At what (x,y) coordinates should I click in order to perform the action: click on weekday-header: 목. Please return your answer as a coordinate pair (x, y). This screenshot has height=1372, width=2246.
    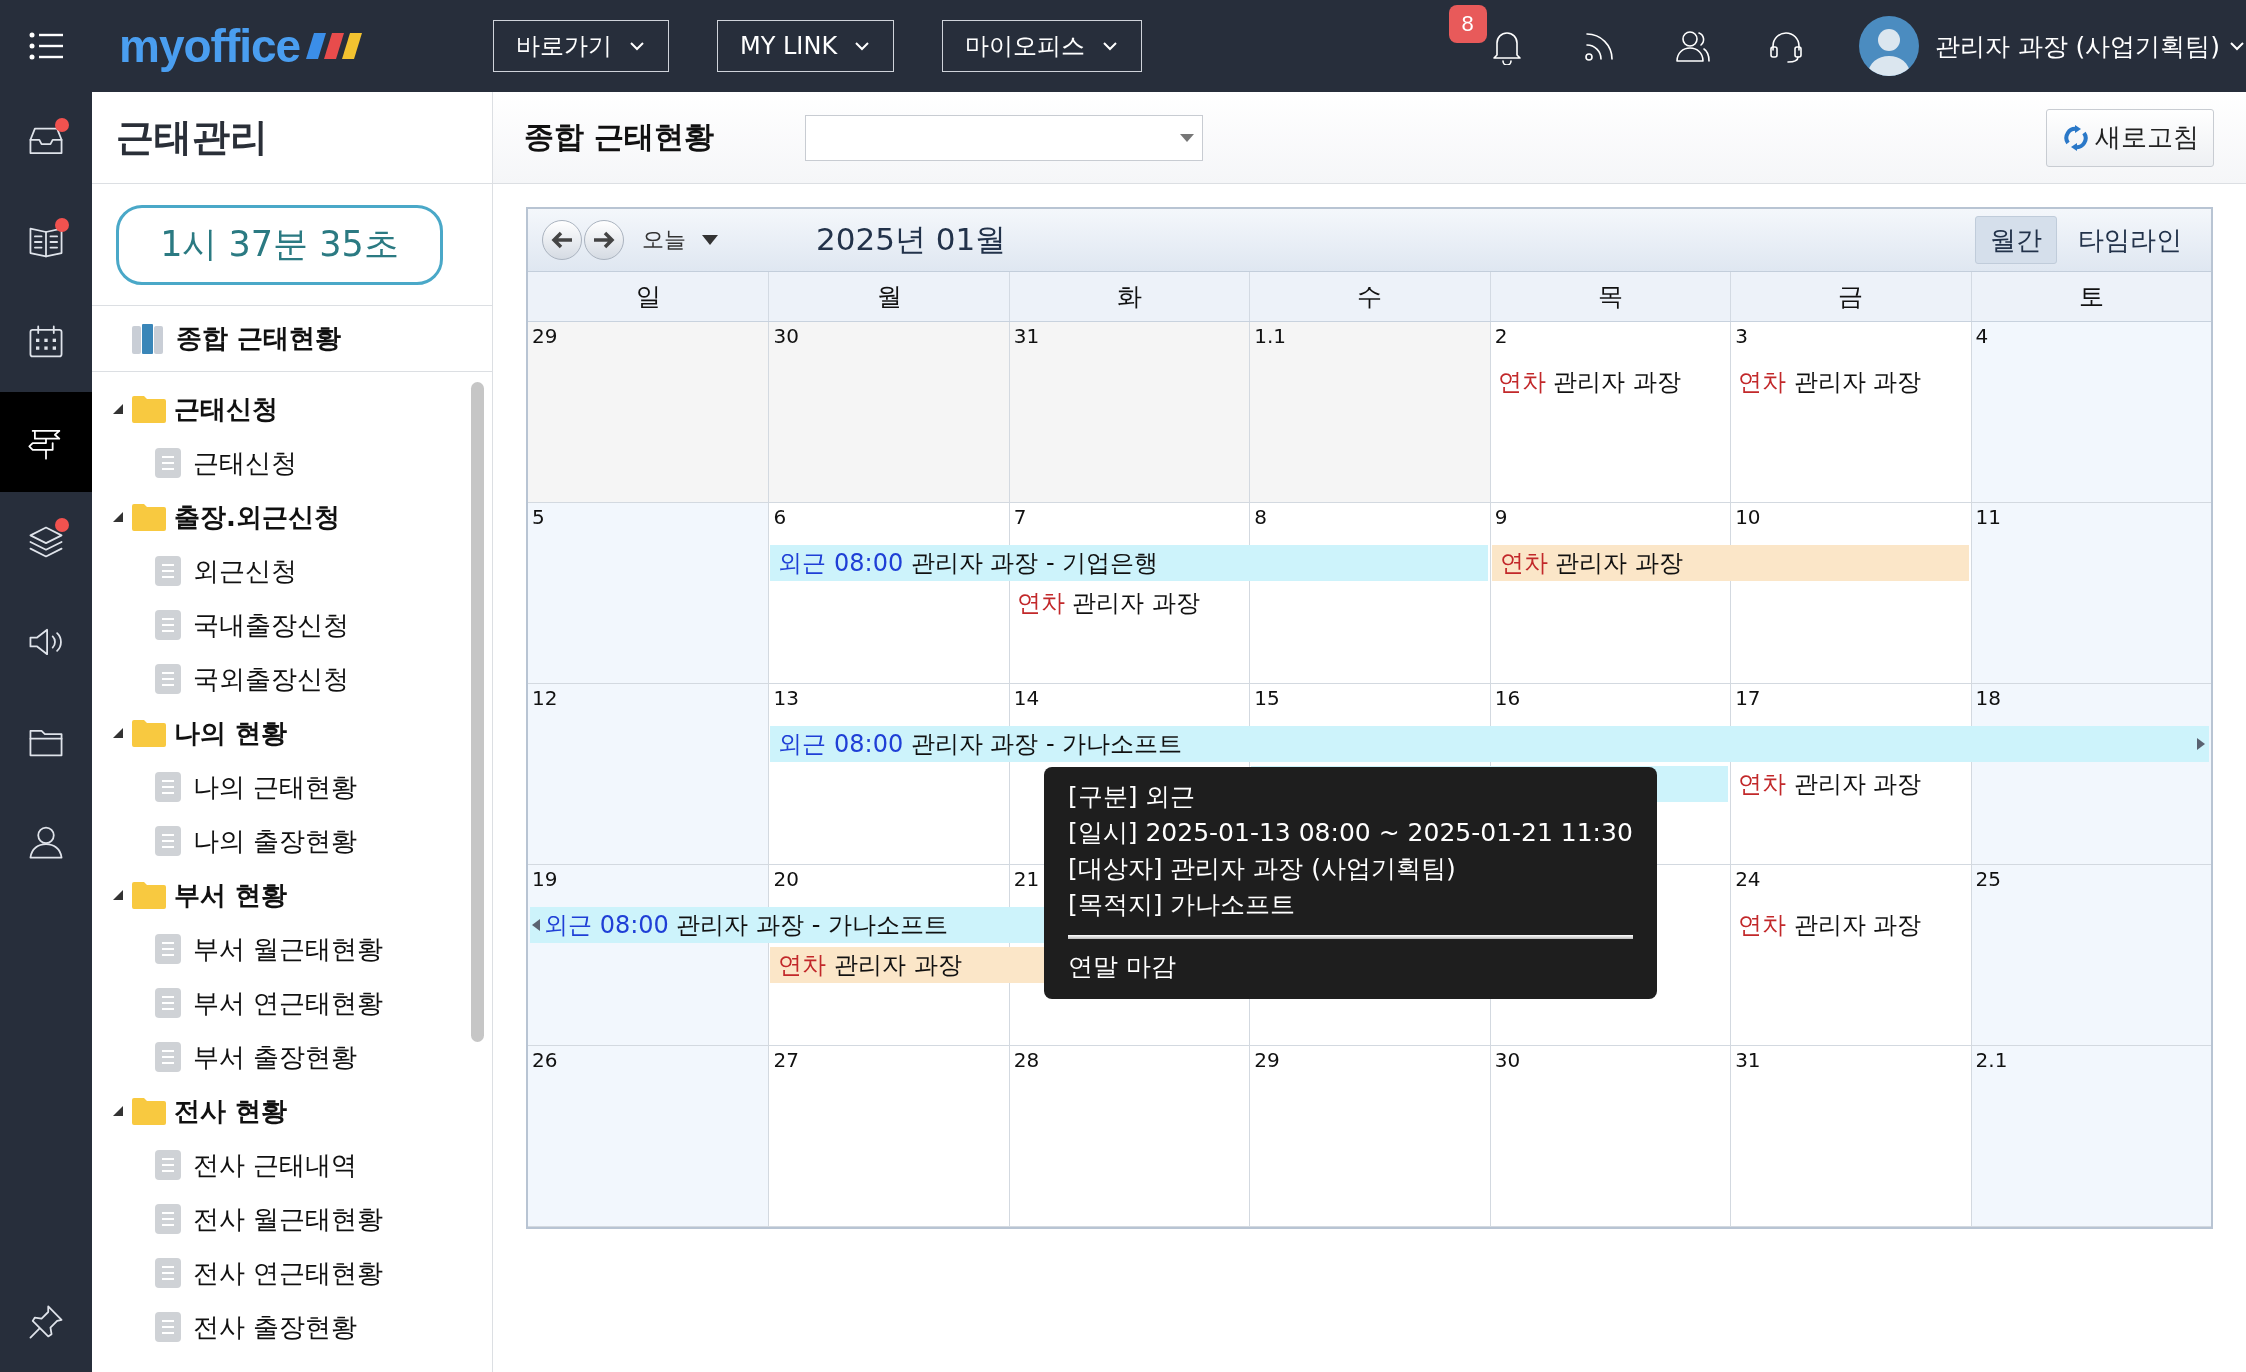
    Looking at the image, I should click on (1610, 296).